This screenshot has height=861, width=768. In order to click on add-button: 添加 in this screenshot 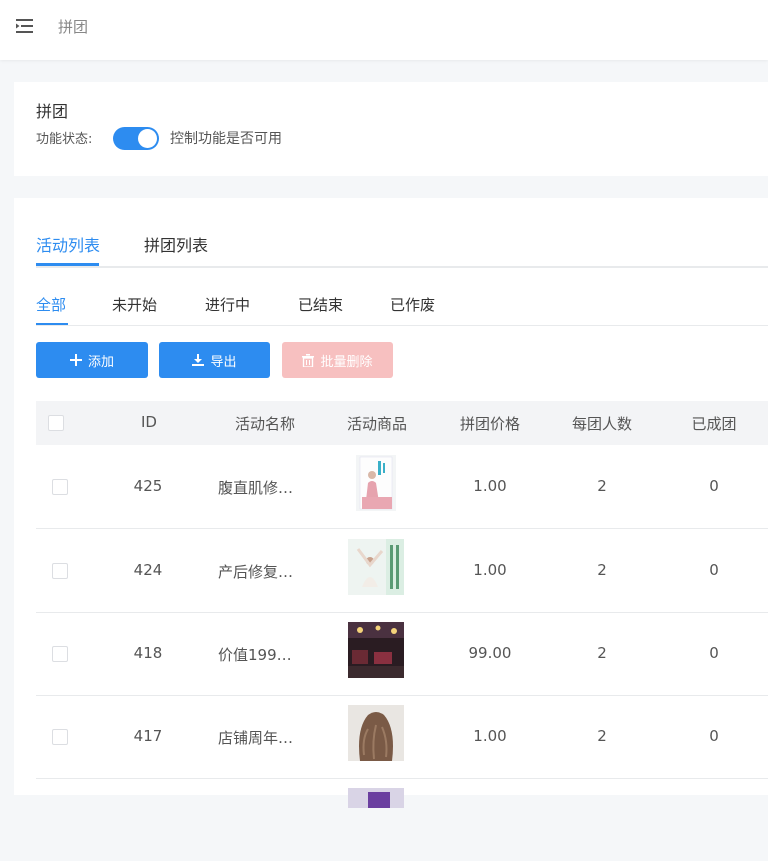, I will do `click(92, 360)`.